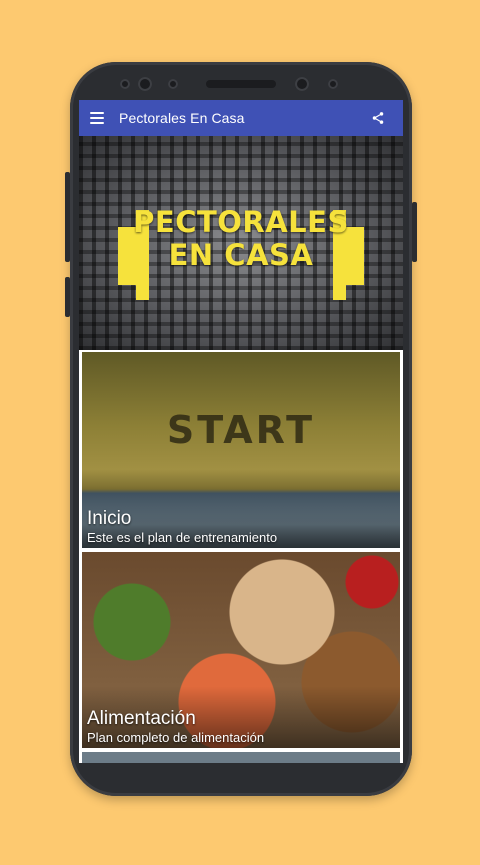 The image size is (480, 865). What do you see at coordinates (241, 255) in the screenshot?
I see `banner-line-2: EN CASA` at bounding box center [241, 255].